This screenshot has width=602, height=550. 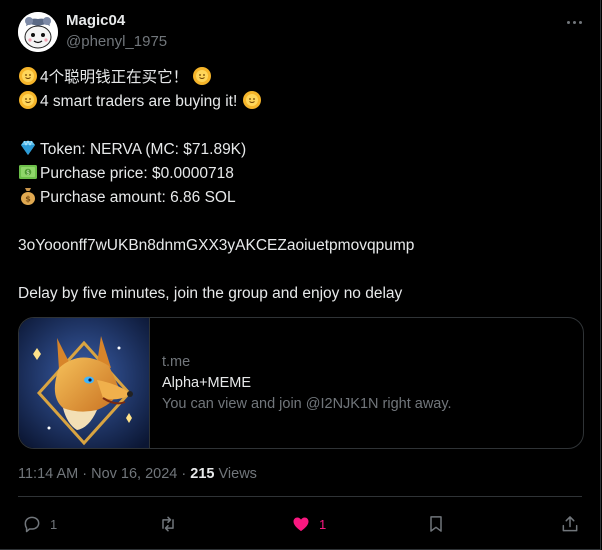 I want to click on retweet-button, so click(x=172, y=524).